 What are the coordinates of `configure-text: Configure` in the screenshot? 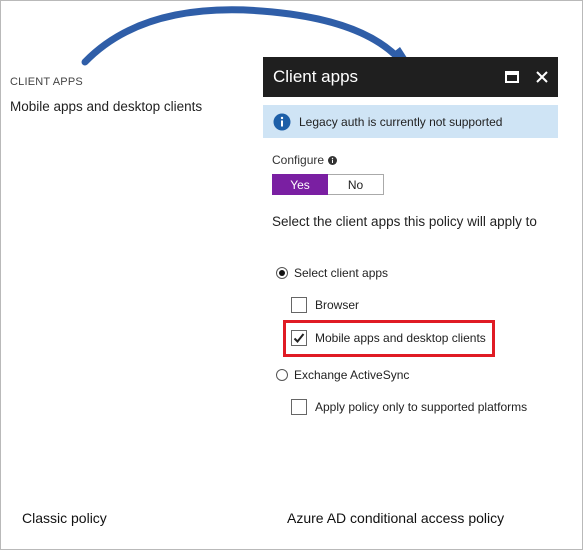 It's located at (298, 160).